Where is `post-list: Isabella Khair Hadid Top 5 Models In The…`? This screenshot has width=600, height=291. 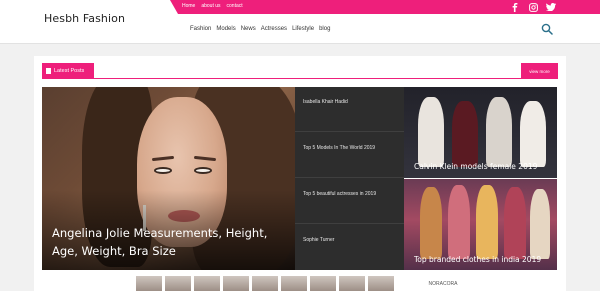 post-list: Isabella Khair Hadid Top 5 Models In The… is located at coordinates (349, 178).